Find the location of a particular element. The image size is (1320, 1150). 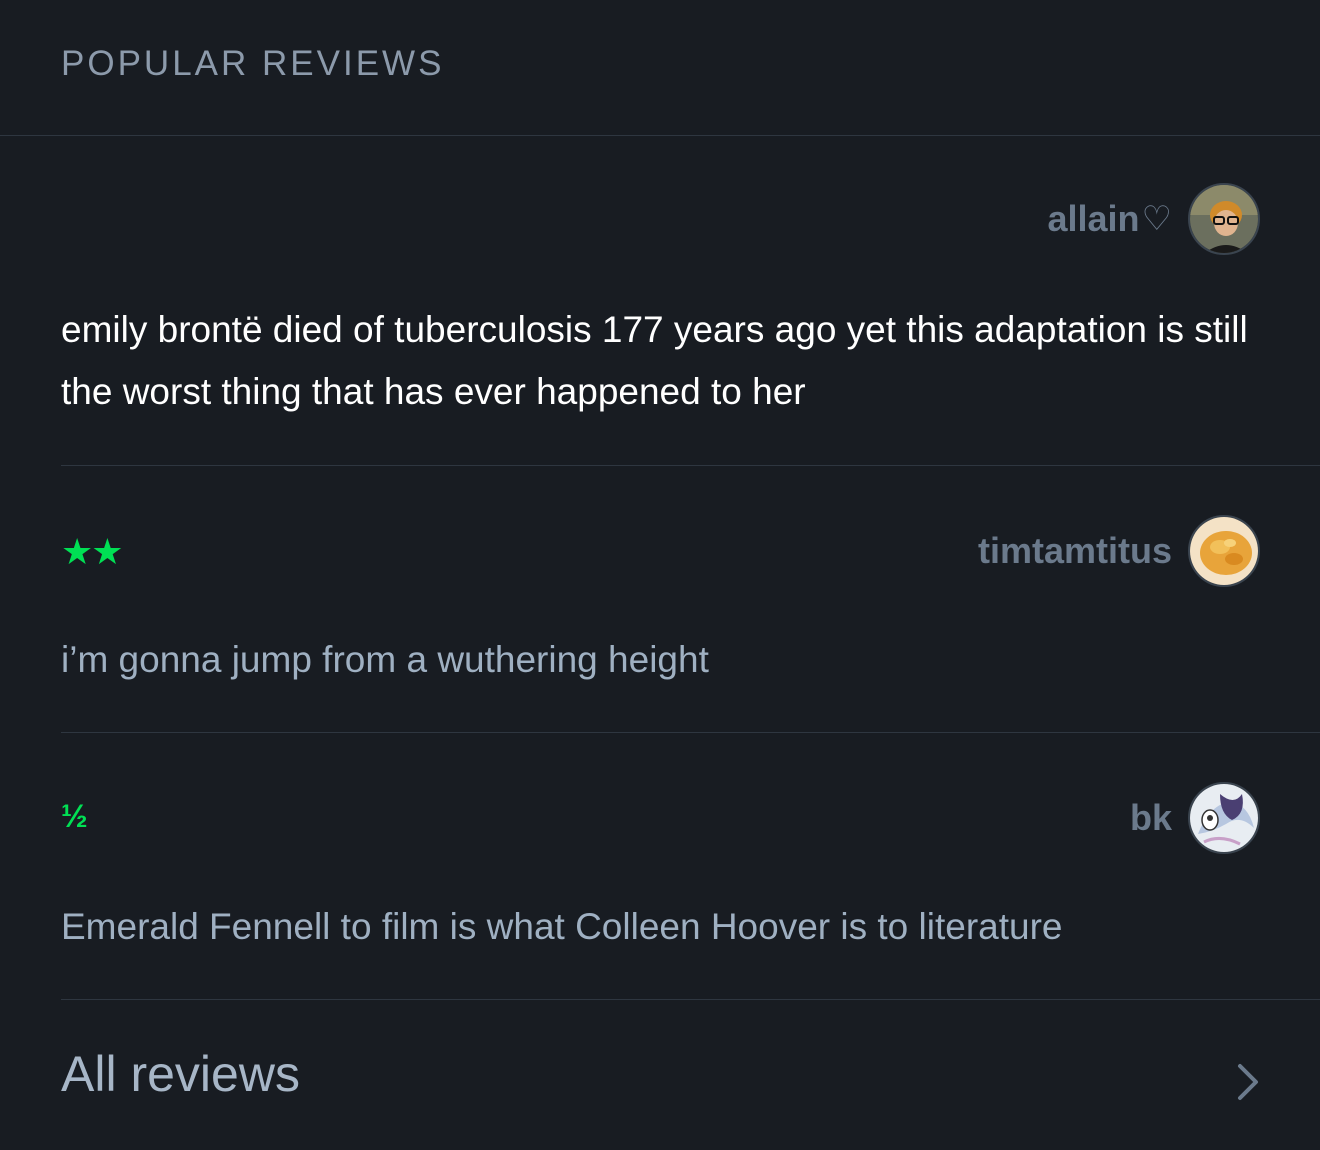

star-icon: ★★ is located at coordinates (92, 551).